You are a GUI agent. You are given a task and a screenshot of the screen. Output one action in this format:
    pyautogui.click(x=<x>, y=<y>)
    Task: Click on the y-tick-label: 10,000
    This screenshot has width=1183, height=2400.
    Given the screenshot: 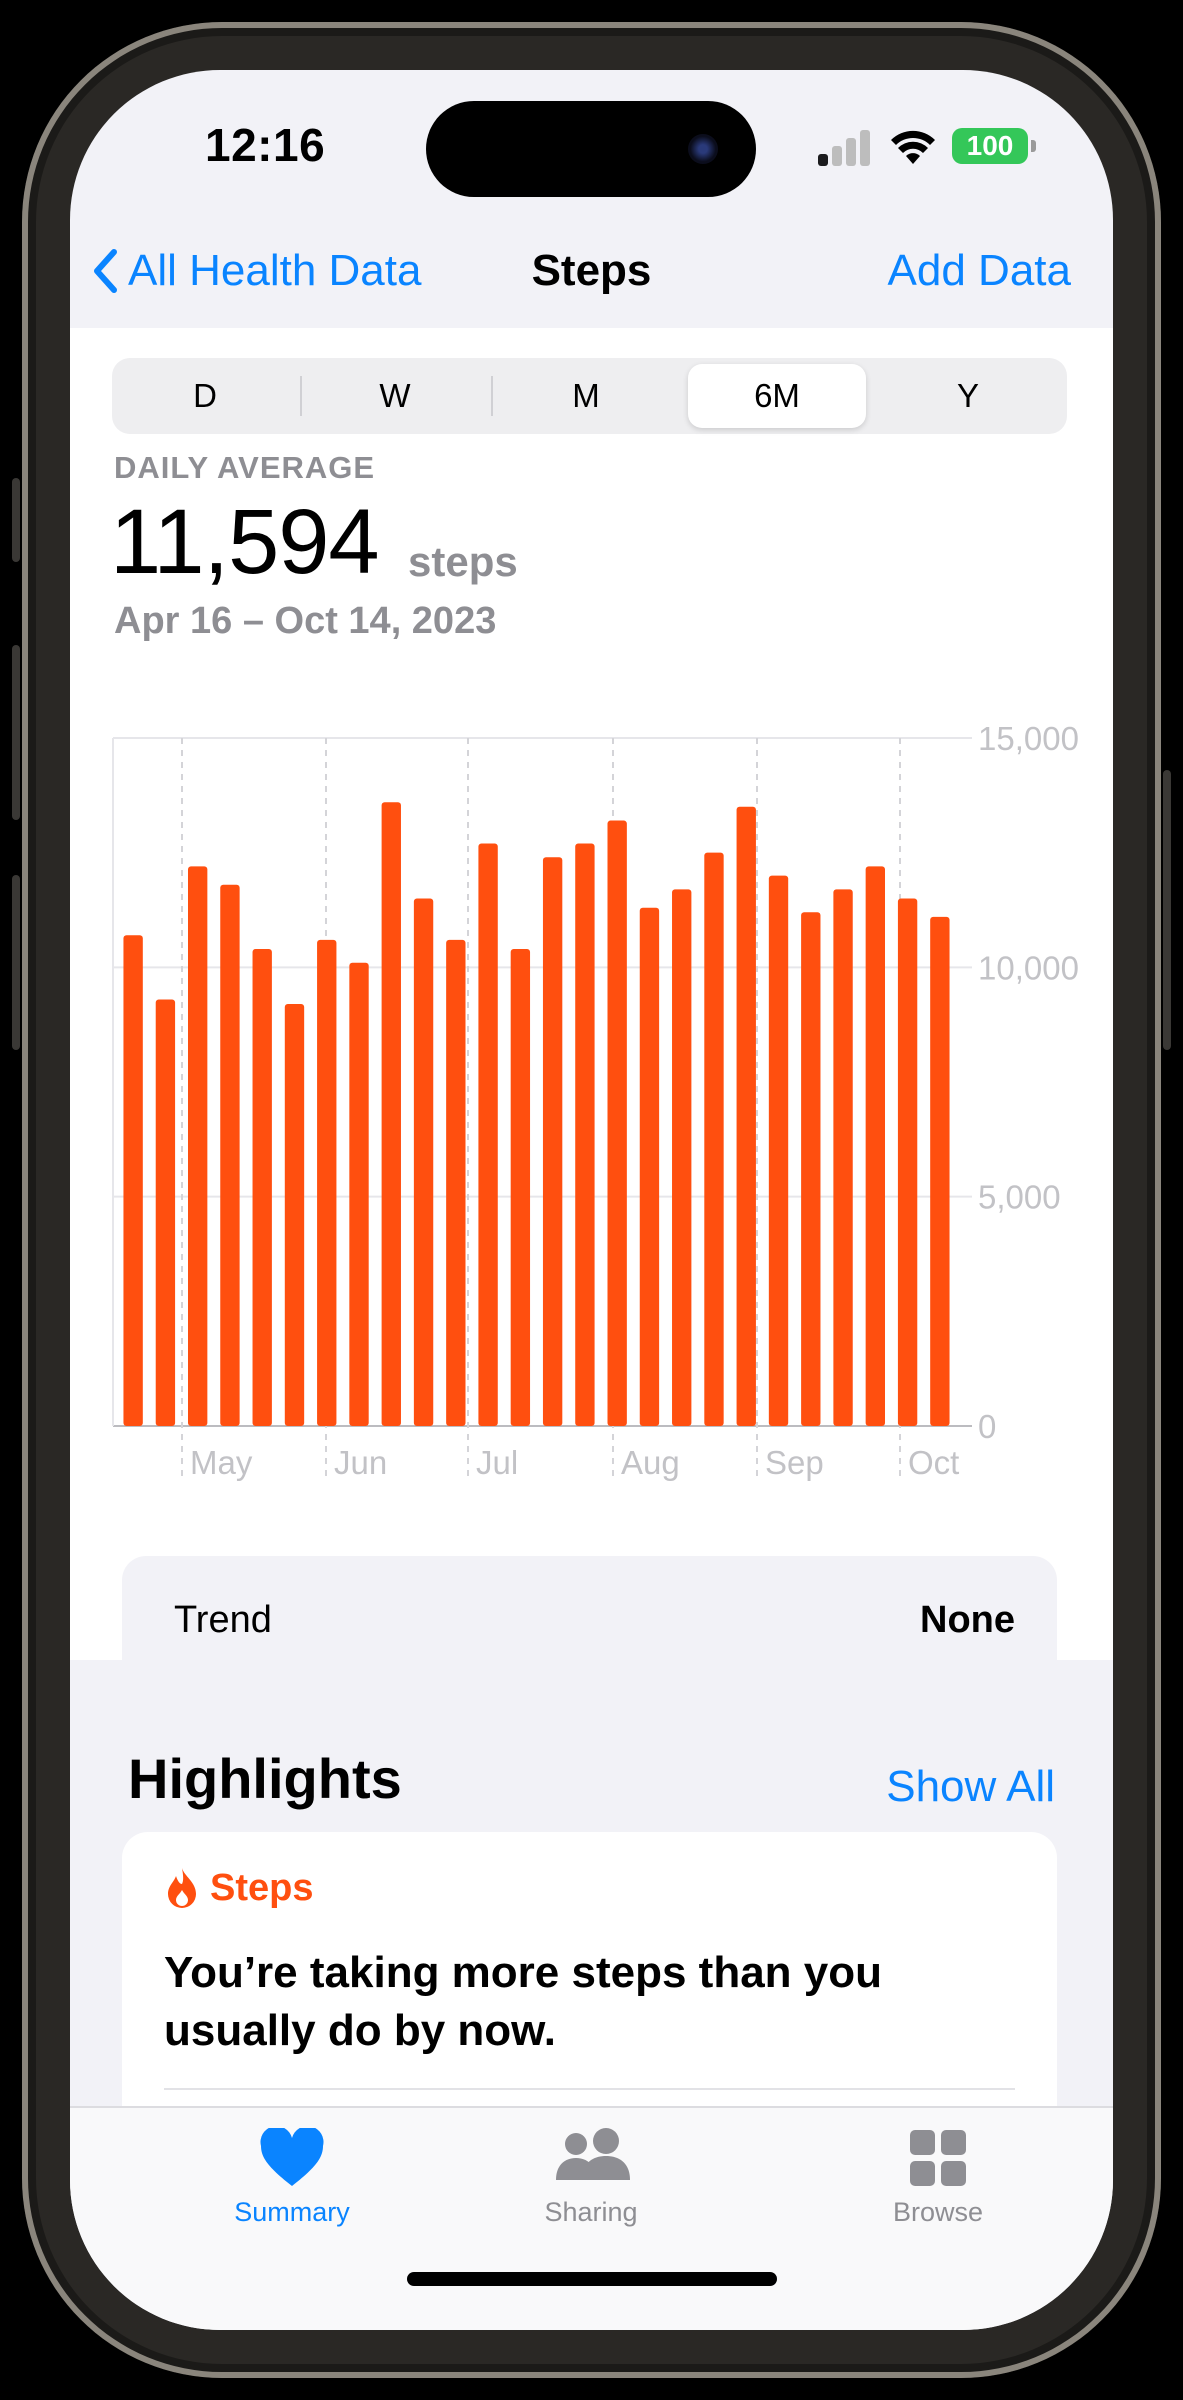 What is the action you would take?
    pyautogui.click(x=1028, y=967)
    